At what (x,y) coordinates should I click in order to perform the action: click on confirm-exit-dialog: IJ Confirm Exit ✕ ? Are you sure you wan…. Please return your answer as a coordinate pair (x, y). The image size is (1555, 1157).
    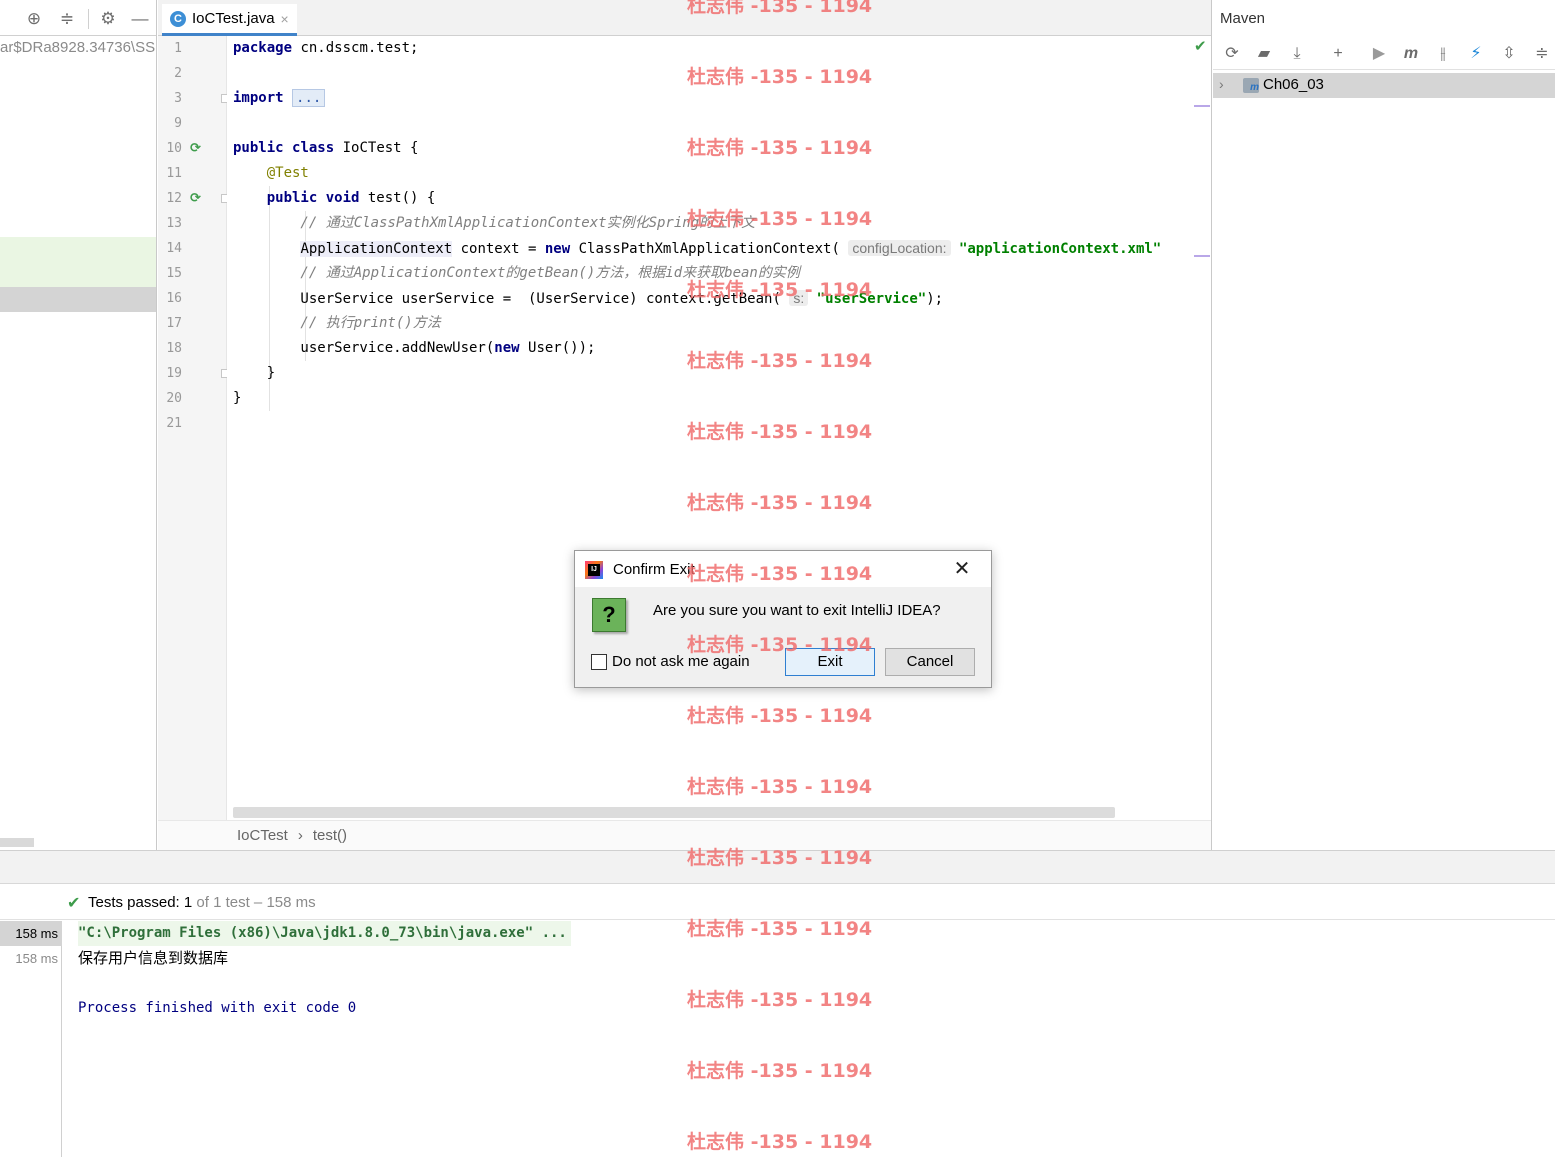
    Looking at the image, I should click on (783, 619).